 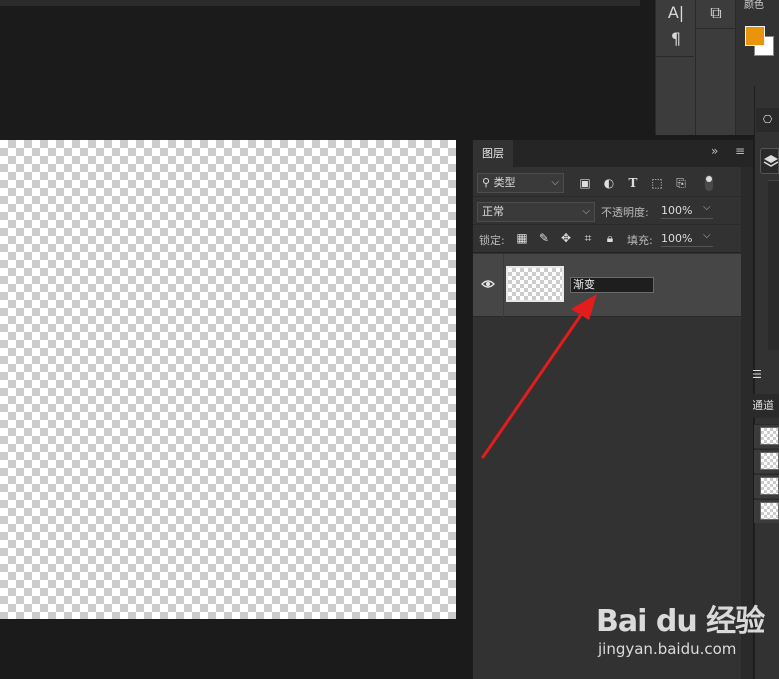 I want to click on tab-layers: 图层, so click(x=493, y=153).